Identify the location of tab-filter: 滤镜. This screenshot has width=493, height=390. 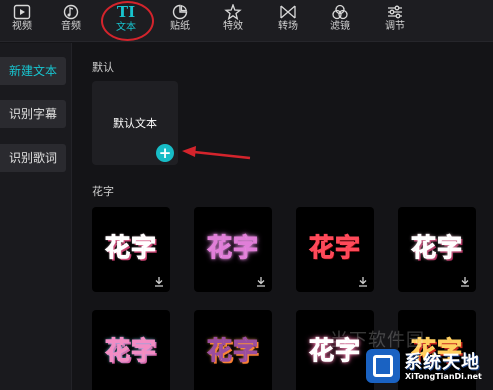
(340, 21).